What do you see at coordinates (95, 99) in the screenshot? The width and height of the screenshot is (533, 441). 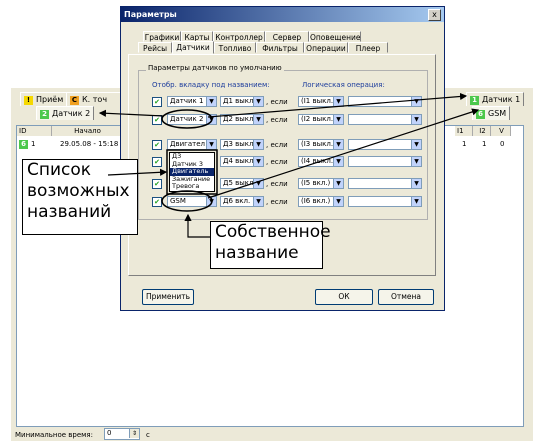 I see `tab-k-tochki: C К. точ` at bounding box center [95, 99].